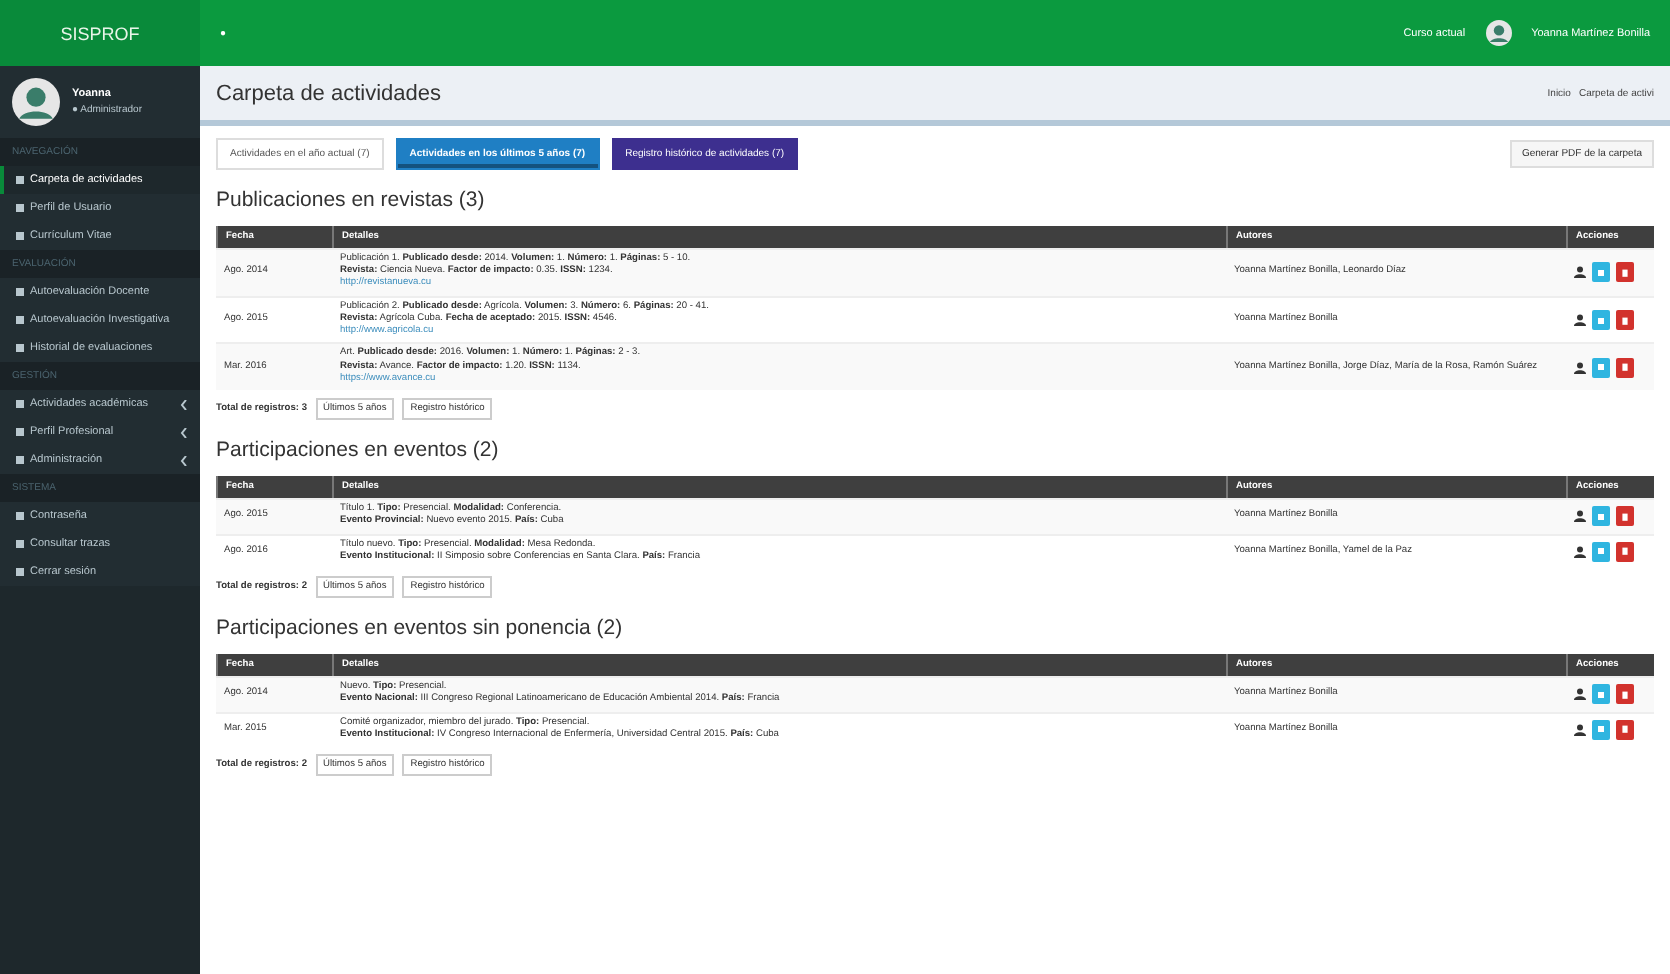 The width and height of the screenshot is (1670, 974). What do you see at coordinates (420, 628) in the screenshot?
I see `section-title: Participaciones en eventos sin ponencia (2)` at bounding box center [420, 628].